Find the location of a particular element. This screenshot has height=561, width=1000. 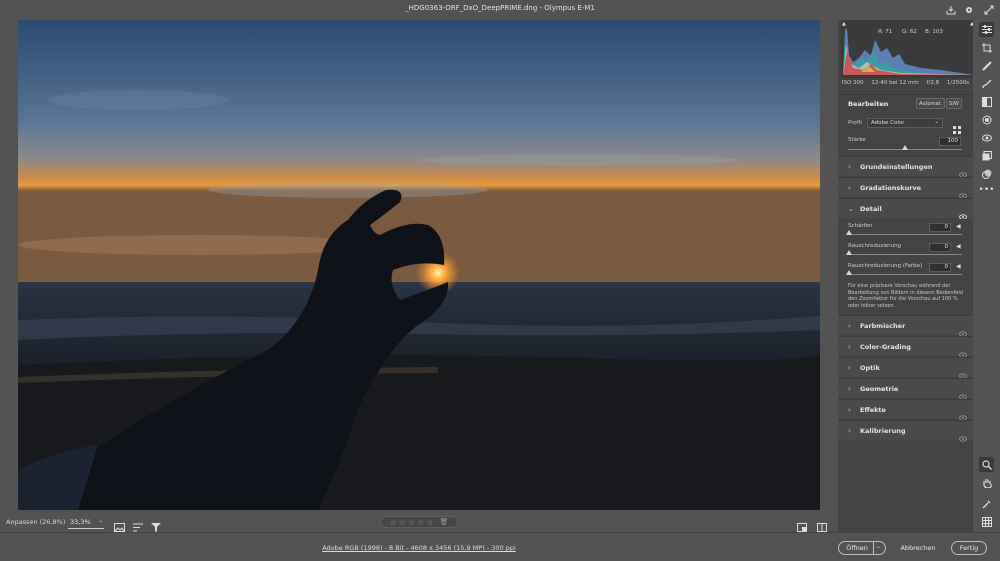

section-detail: ⌄ Detail is located at coordinates (905, 209).